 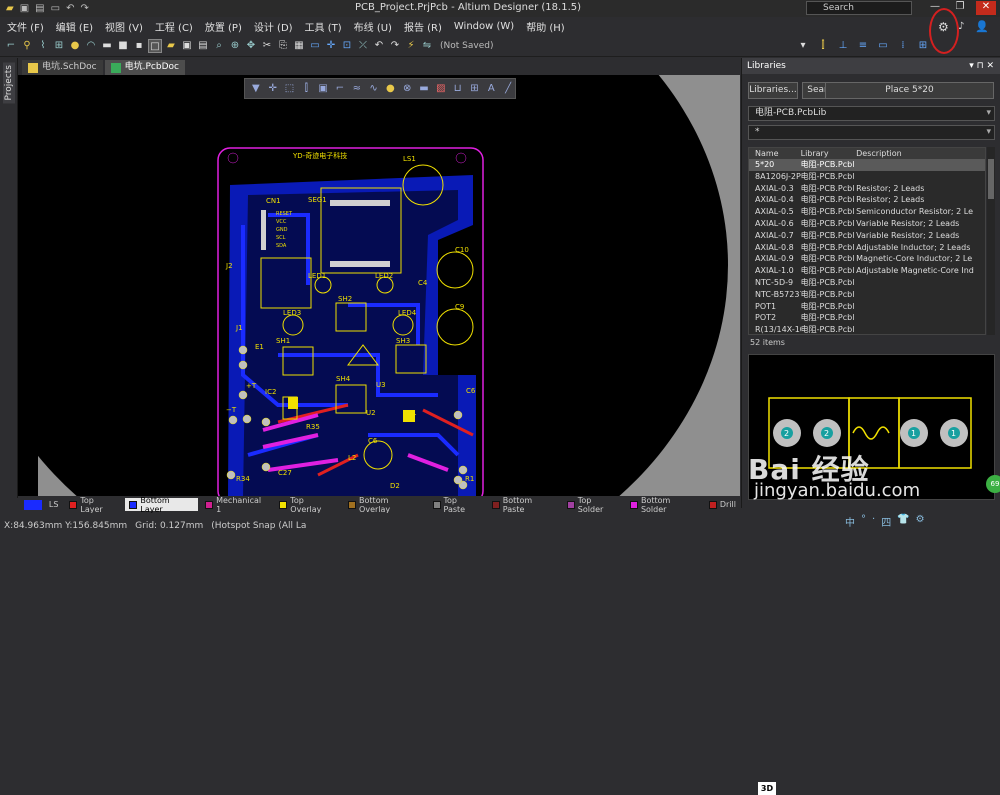 What do you see at coordinates (873, 521) in the screenshot?
I see `tray-item: ·` at bounding box center [873, 521].